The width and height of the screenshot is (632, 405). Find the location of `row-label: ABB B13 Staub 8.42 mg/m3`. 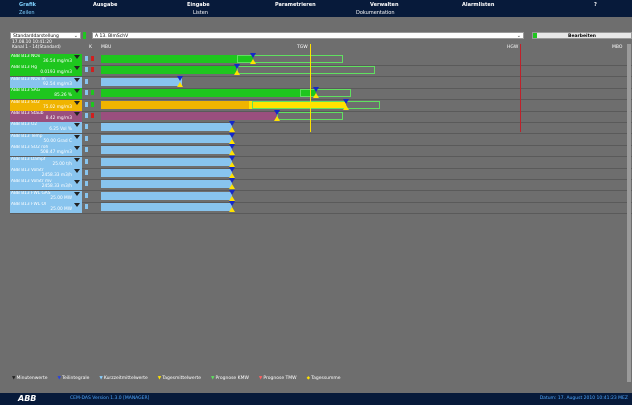

row-label: ABB B13 Staub 8.42 mg/m3 is located at coordinates (46, 116).